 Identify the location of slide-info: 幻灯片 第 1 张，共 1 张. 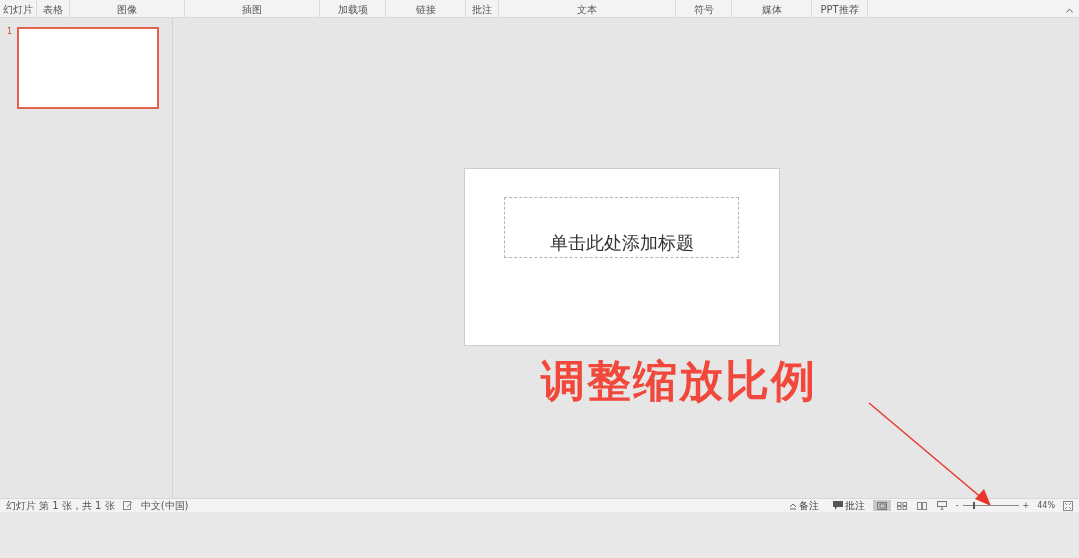
(60, 505).